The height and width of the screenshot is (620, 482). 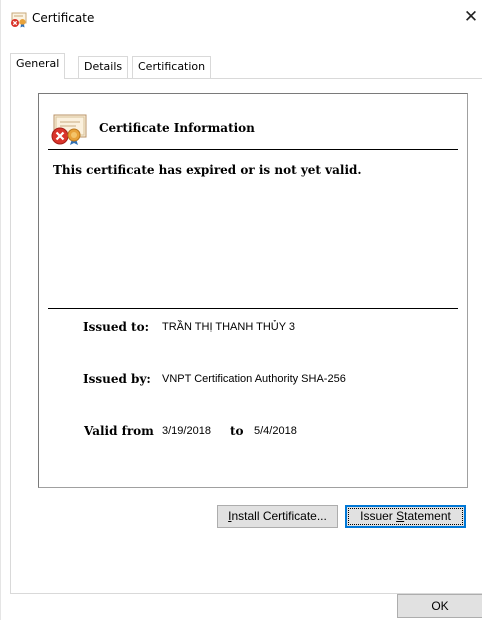 What do you see at coordinates (439, 606) in the screenshot?
I see `ok-button: OK` at bounding box center [439, 606].